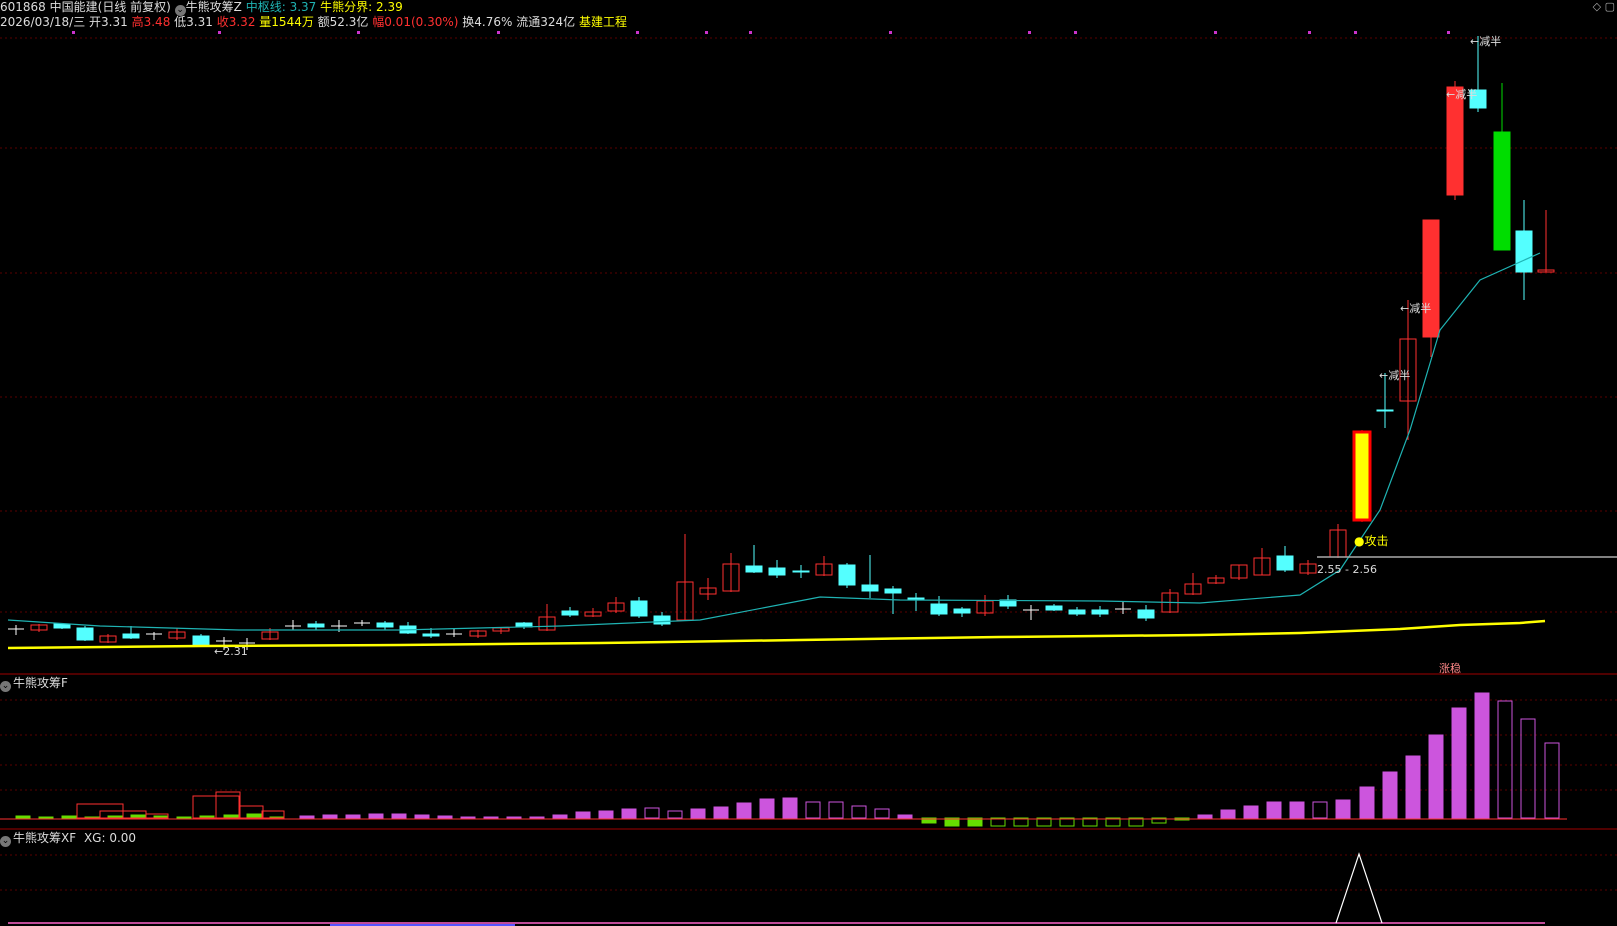  I want to click on low-marker-label: ←2.31, so click(231, 651).